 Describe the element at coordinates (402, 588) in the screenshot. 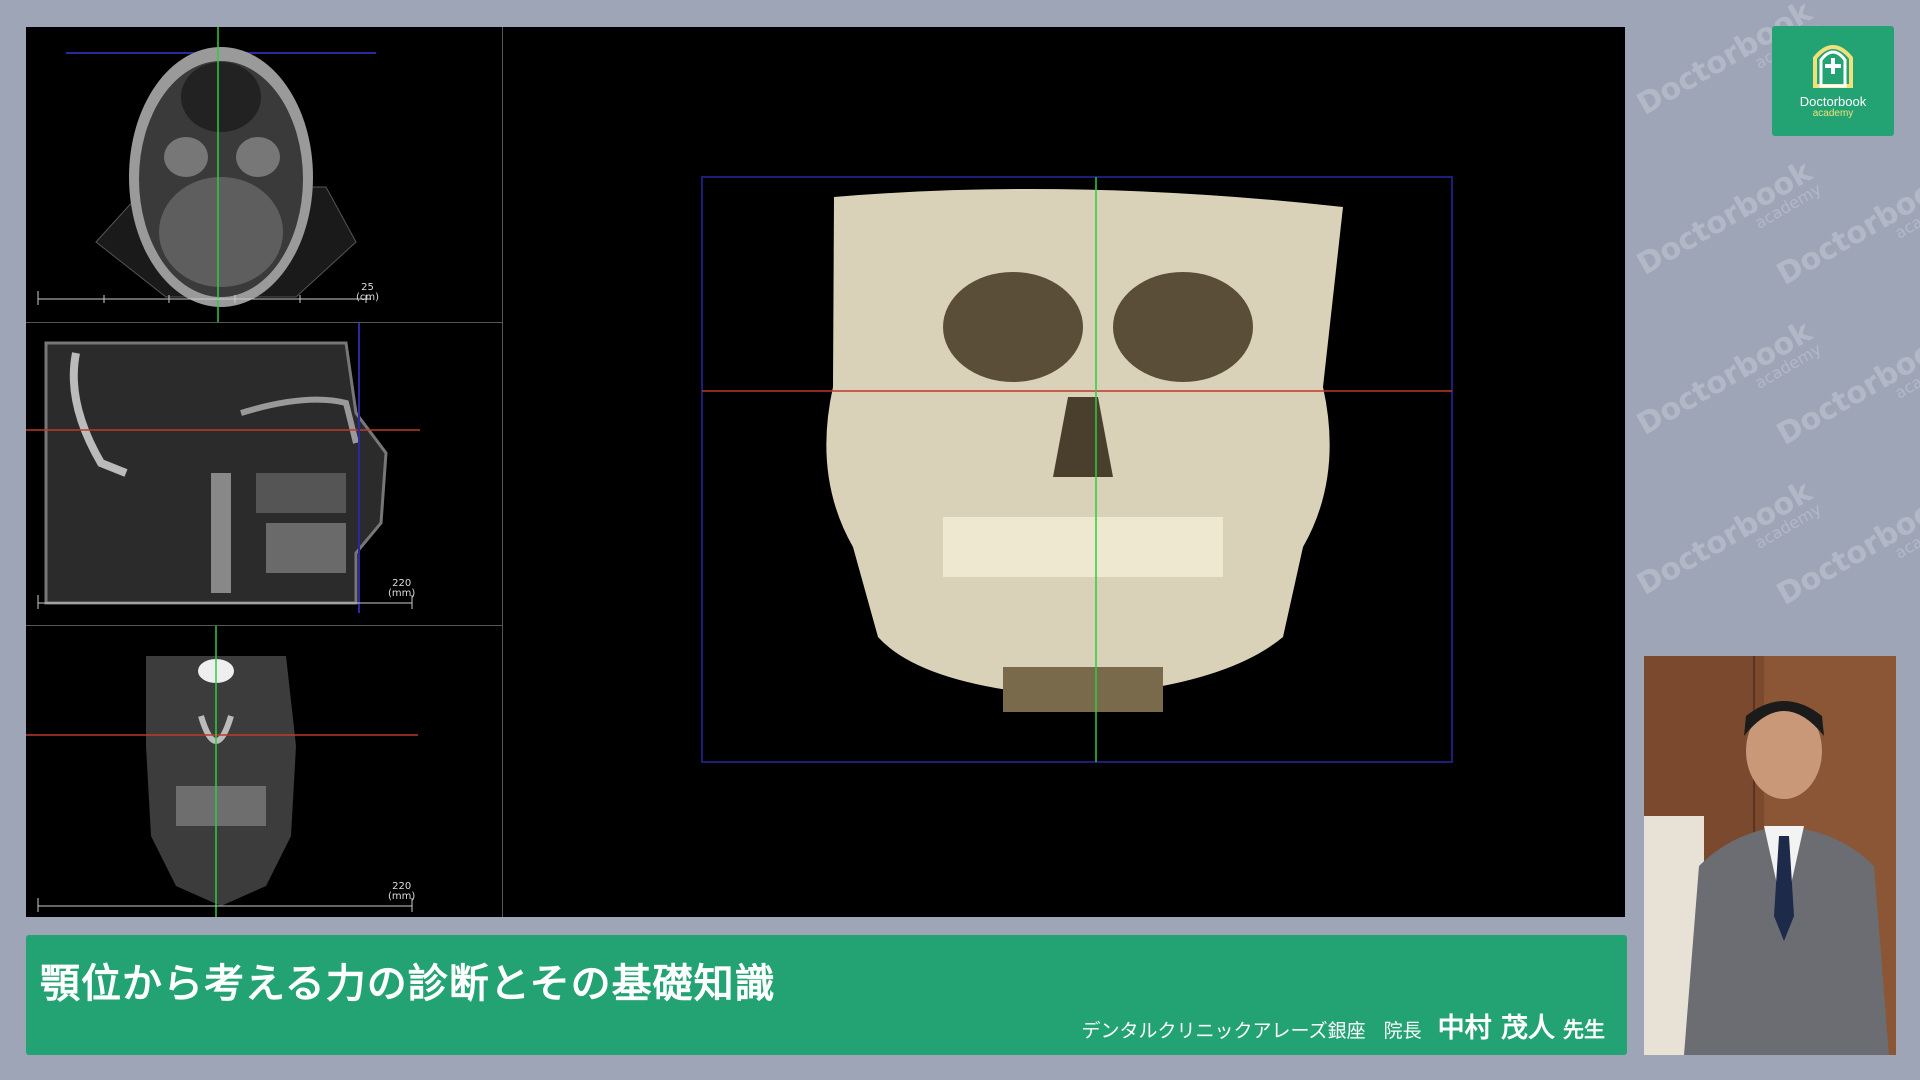

I see `sagittal-scale-label: 220 (mm)` at that location.